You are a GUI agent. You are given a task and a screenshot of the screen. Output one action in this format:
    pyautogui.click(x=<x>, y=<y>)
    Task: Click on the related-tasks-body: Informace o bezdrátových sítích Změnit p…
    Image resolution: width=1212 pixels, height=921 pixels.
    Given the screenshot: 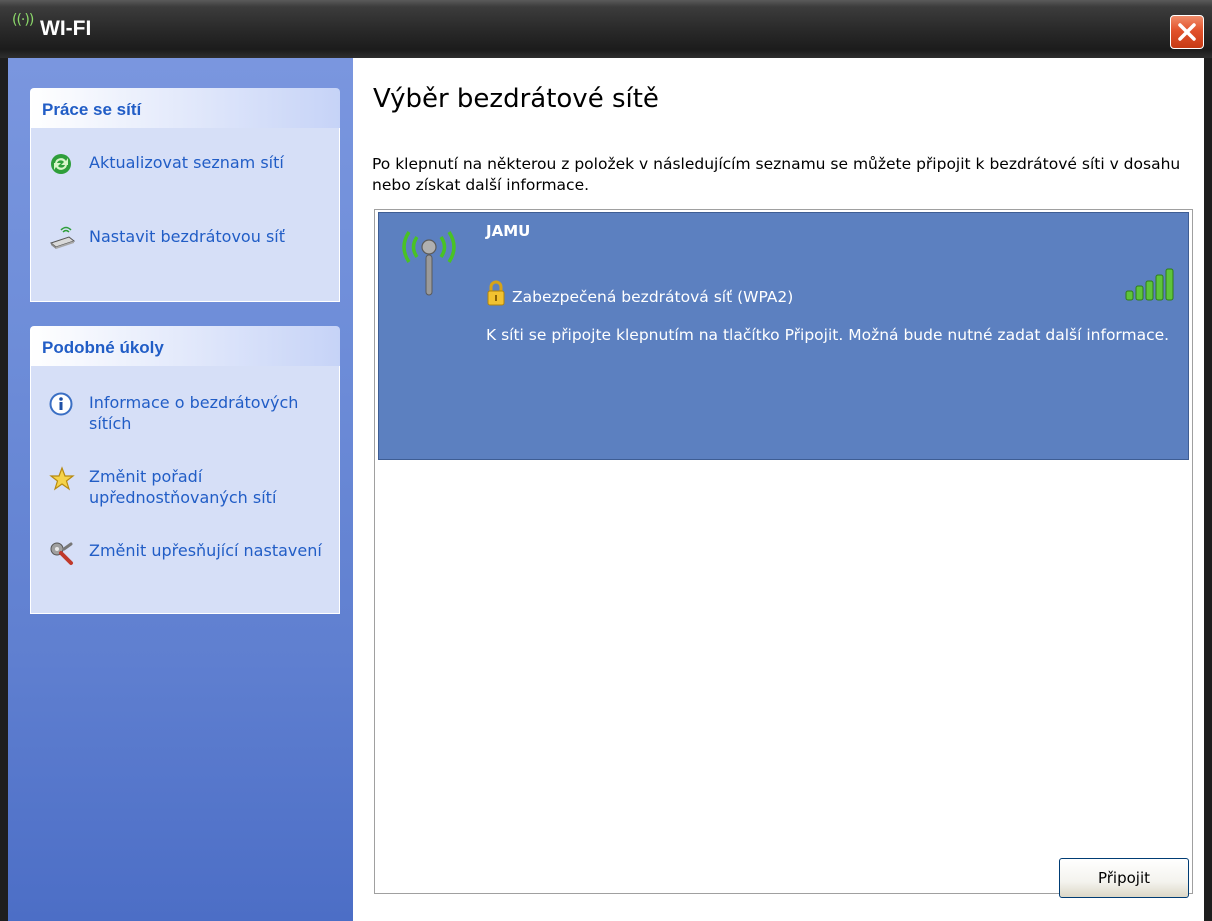 What is the action you would take?
    pyautogui.click(x=185, y=490)
    